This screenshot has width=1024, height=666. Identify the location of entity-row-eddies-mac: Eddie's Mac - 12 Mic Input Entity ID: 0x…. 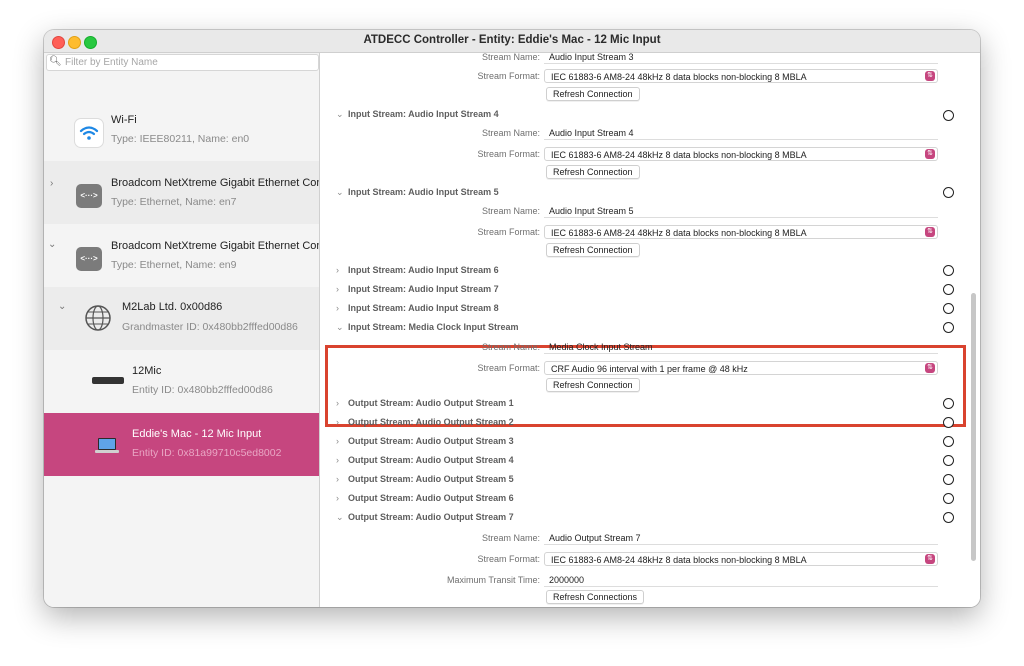
(181, 444).